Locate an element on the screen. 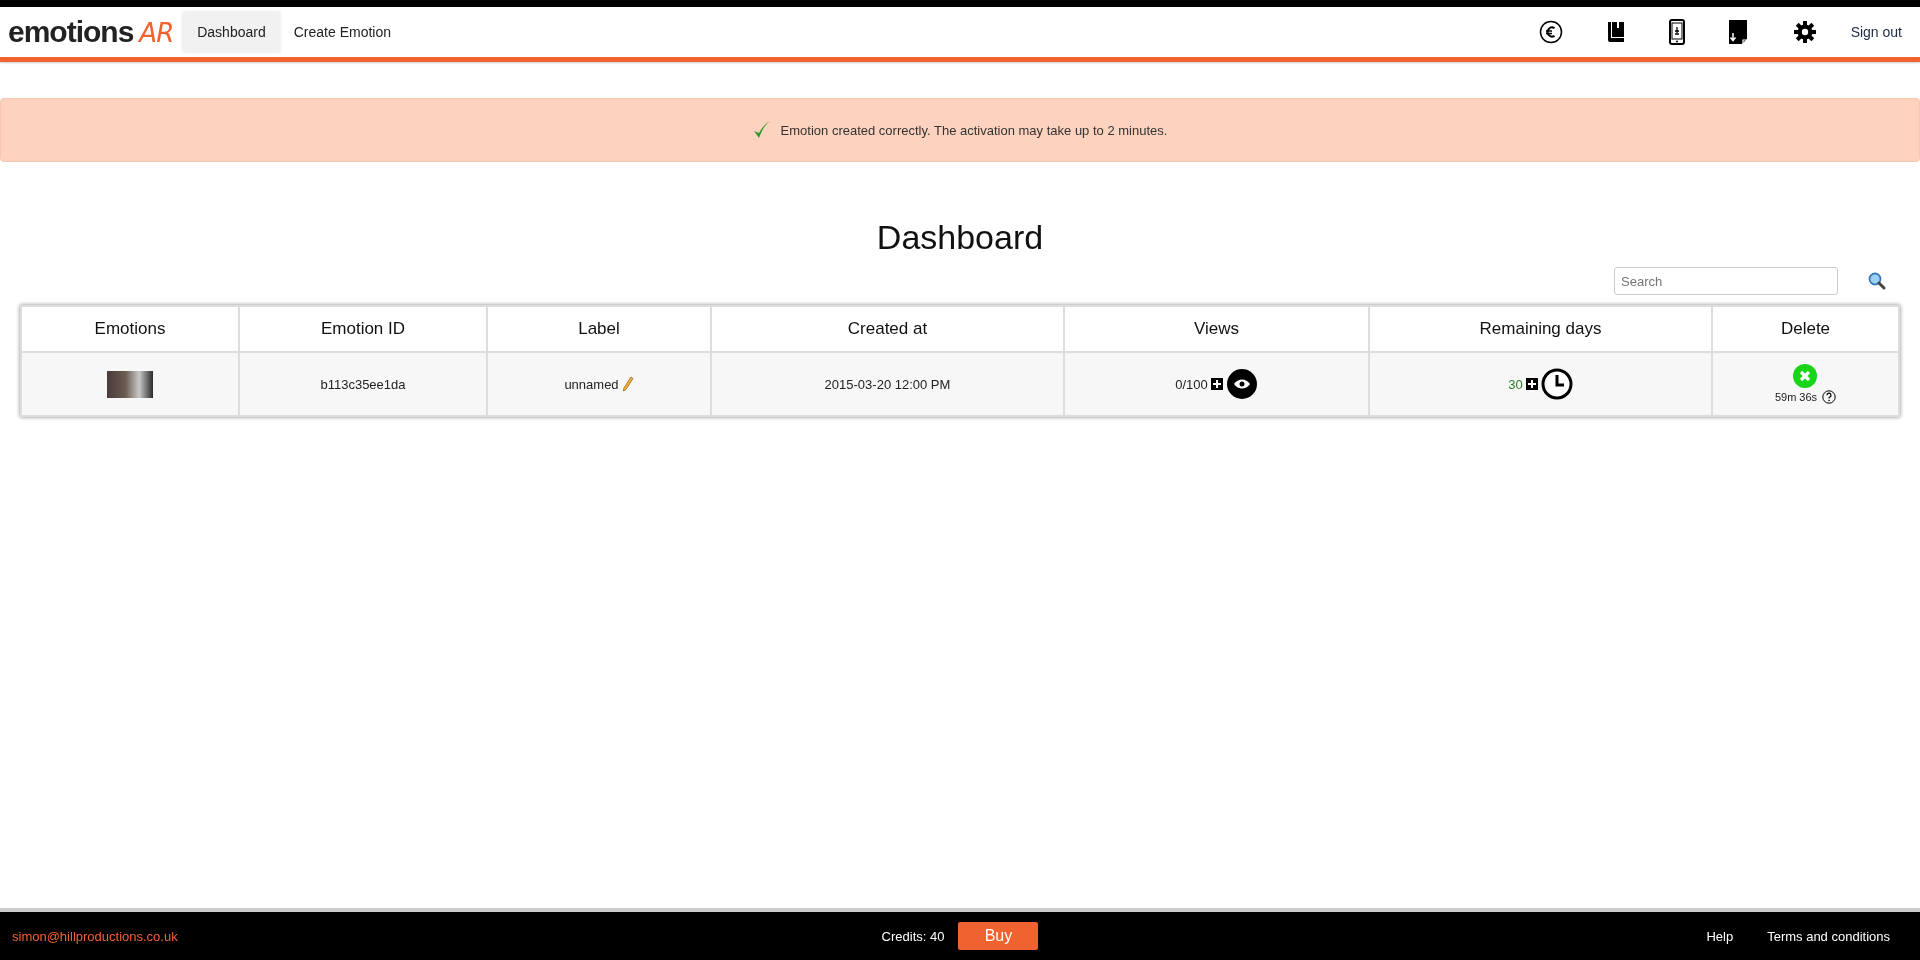  euro-icon is located at coordinates (1550, 32).